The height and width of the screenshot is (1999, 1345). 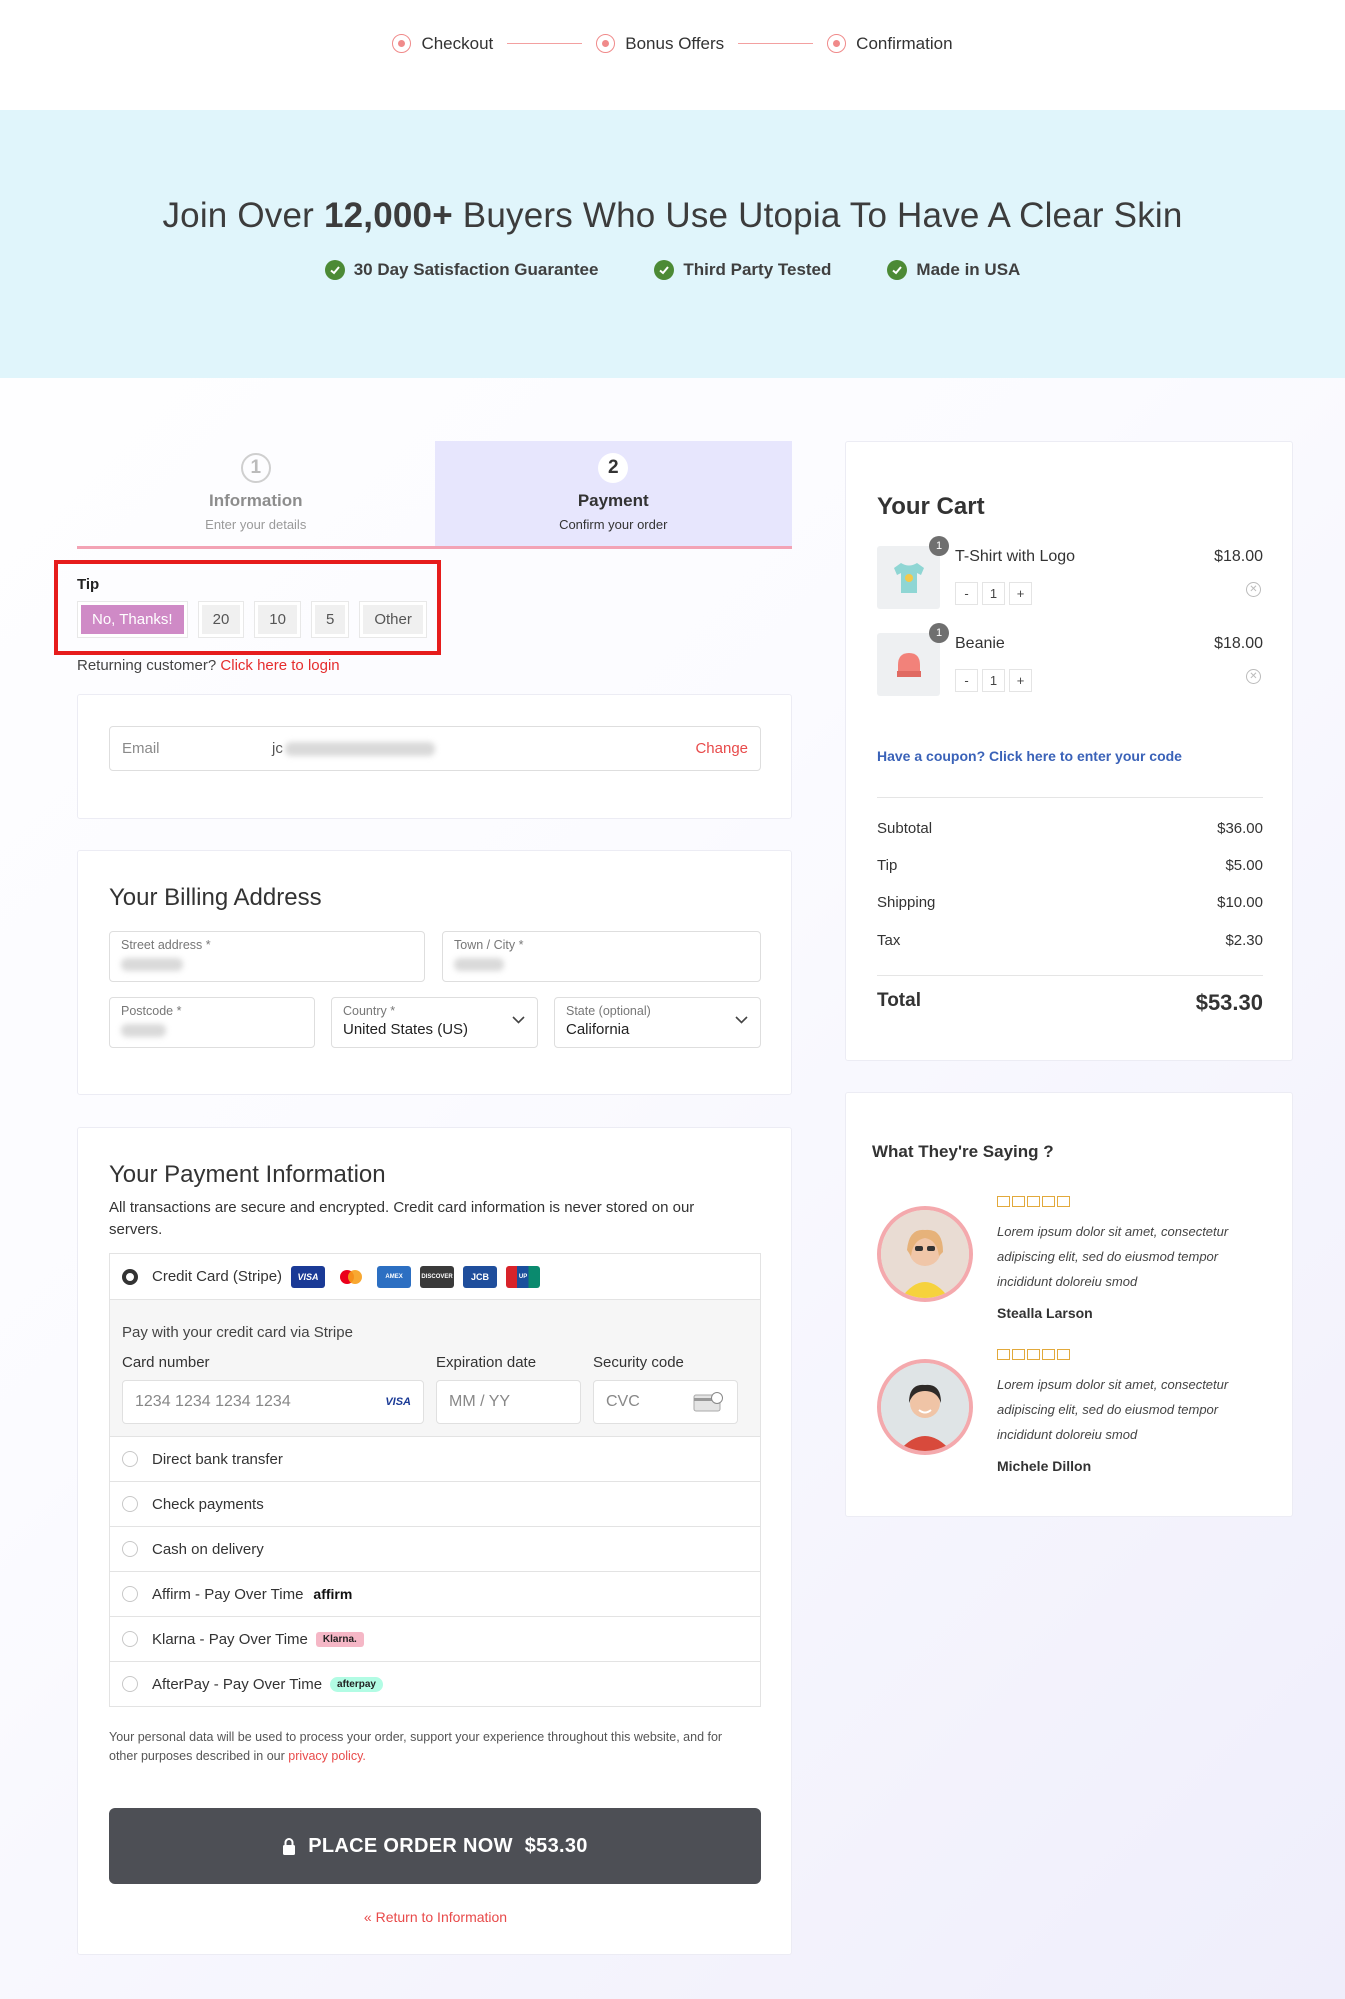 I want to click on badge-guarantee: 30 Day Satisfaction Guarantee, so click(x=461, y=270).